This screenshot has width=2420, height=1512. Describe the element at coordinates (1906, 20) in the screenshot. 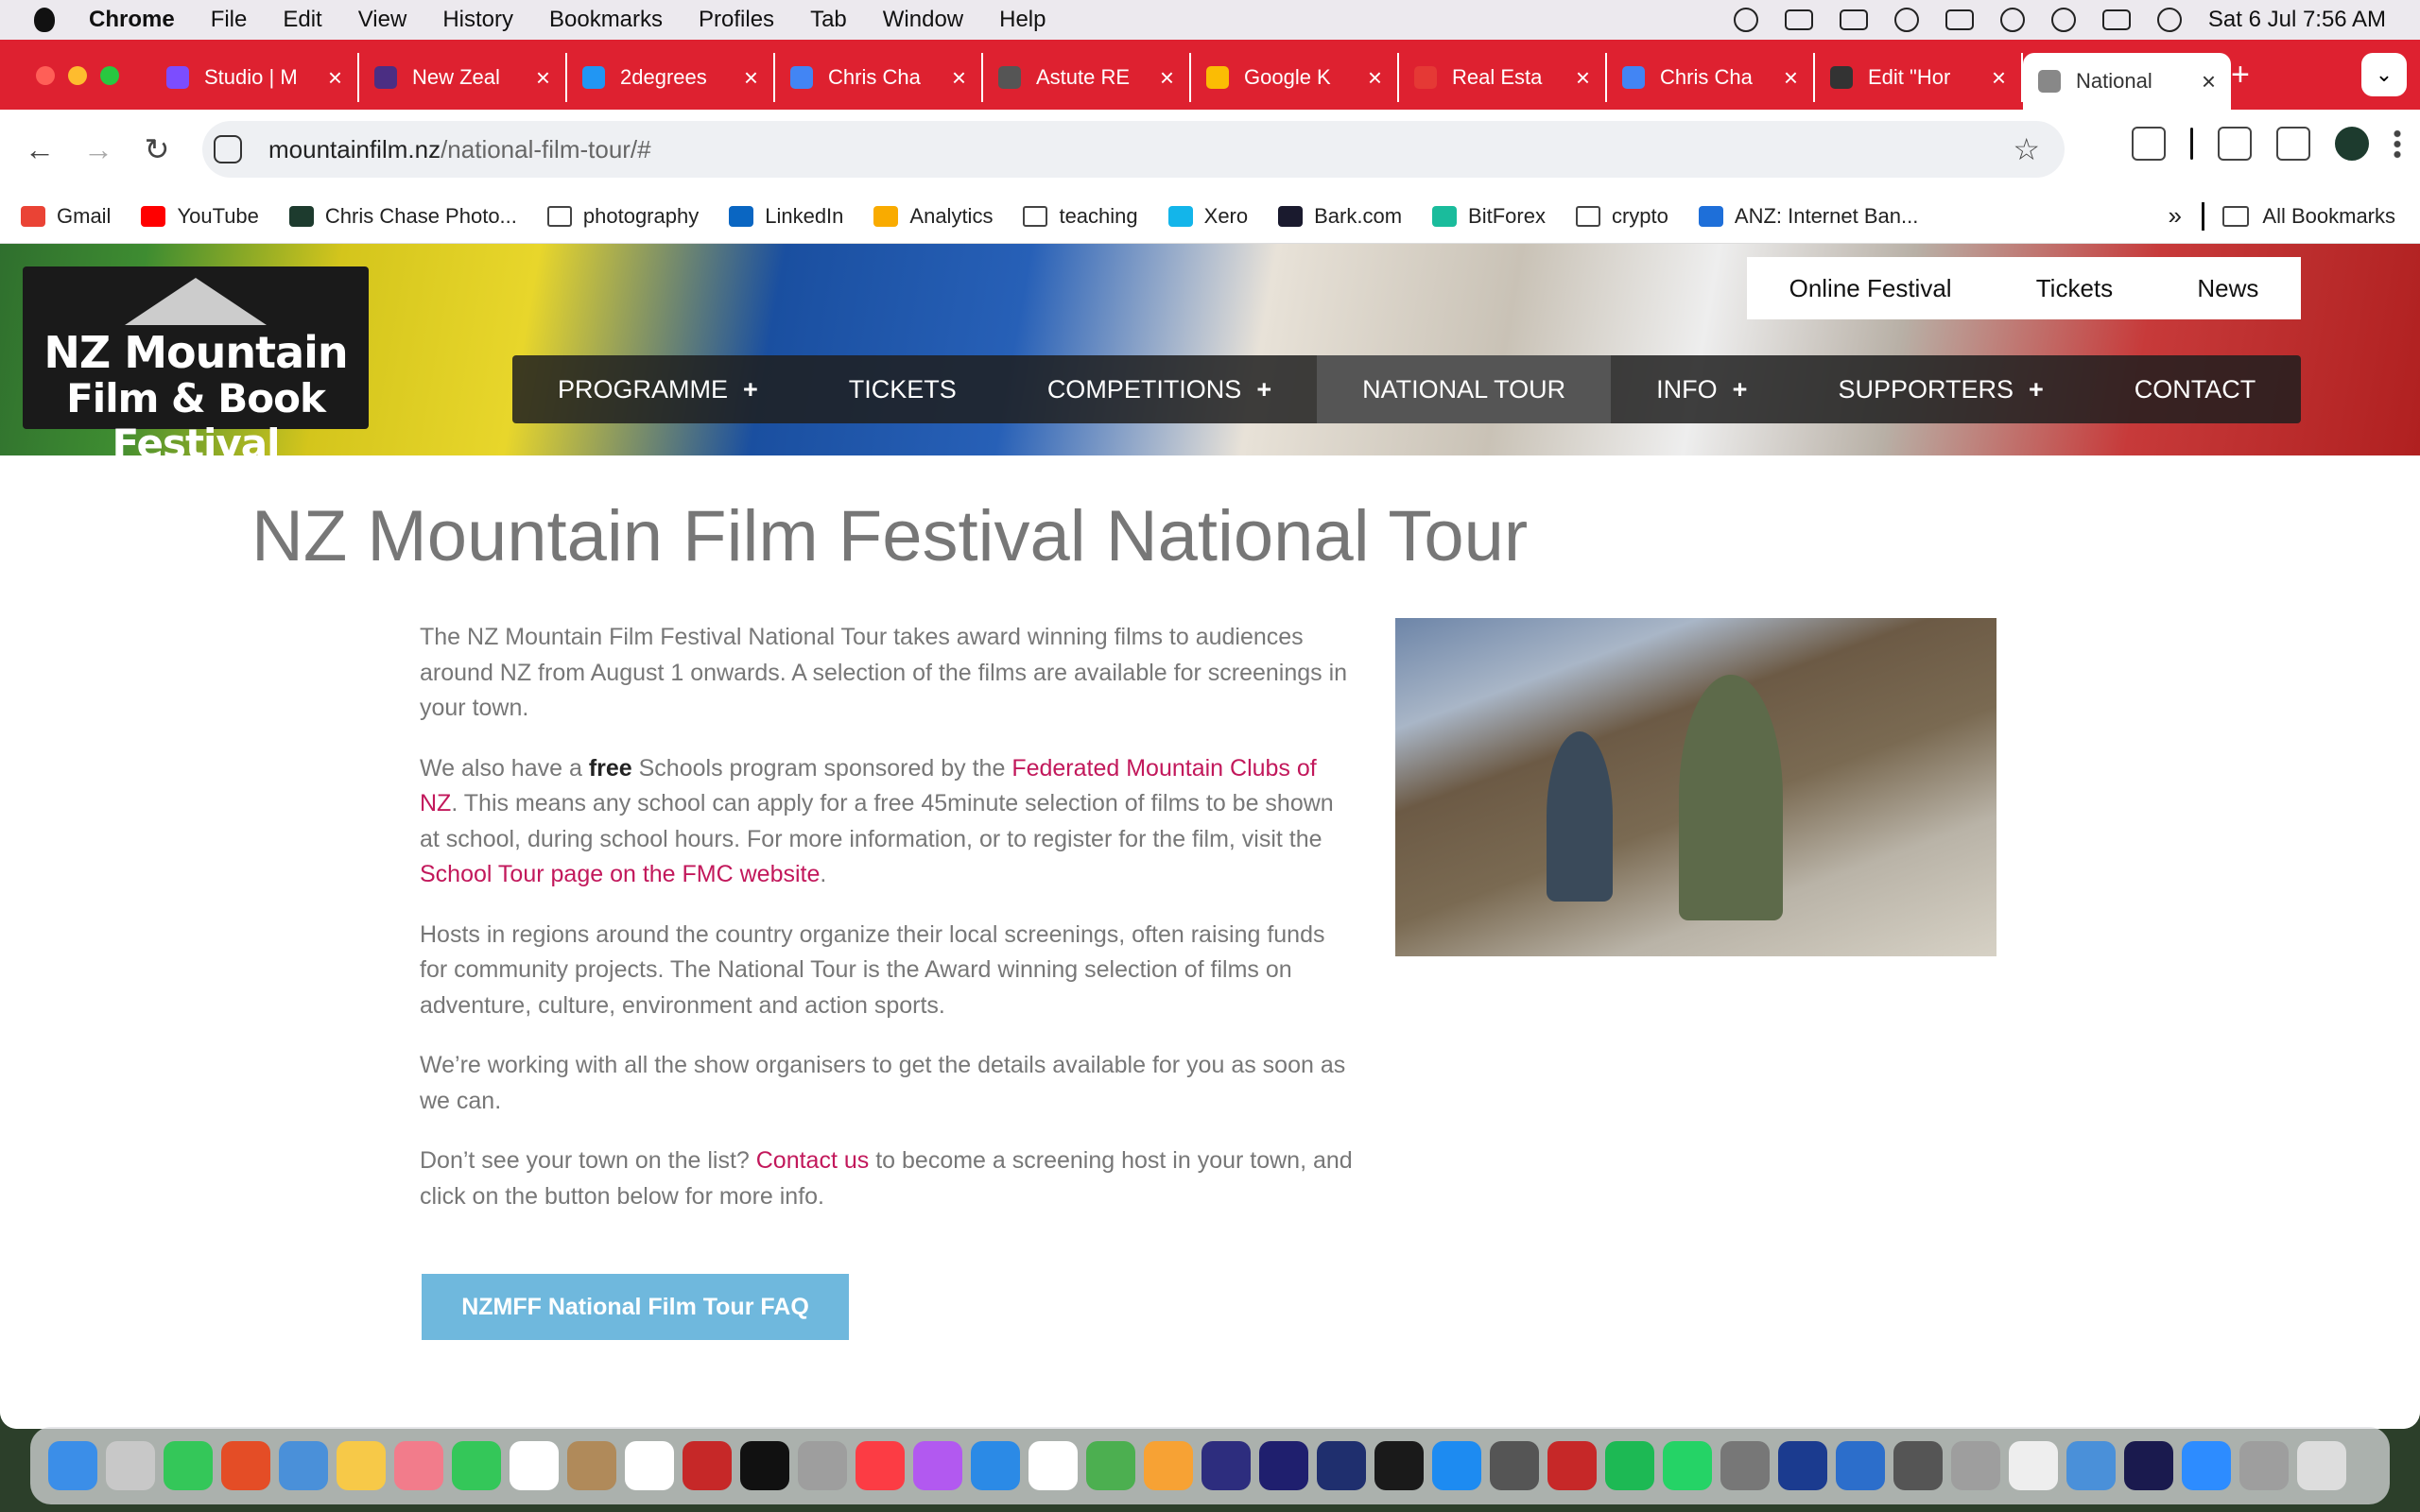

I see `airdrop-icon` at that location.